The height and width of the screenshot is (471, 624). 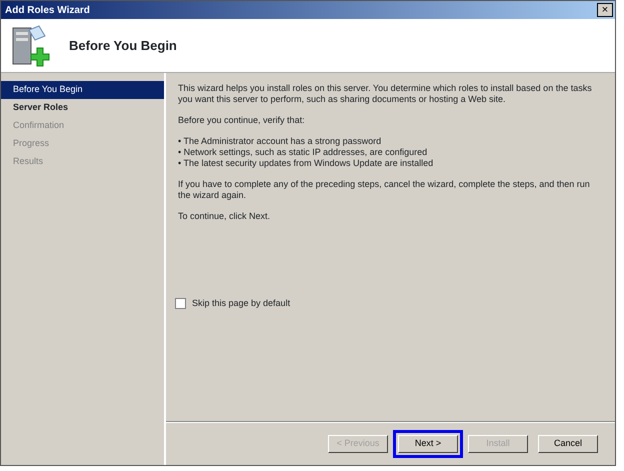 I want to click on paragraph: To continue, click Next., so click(x=225, y=216).